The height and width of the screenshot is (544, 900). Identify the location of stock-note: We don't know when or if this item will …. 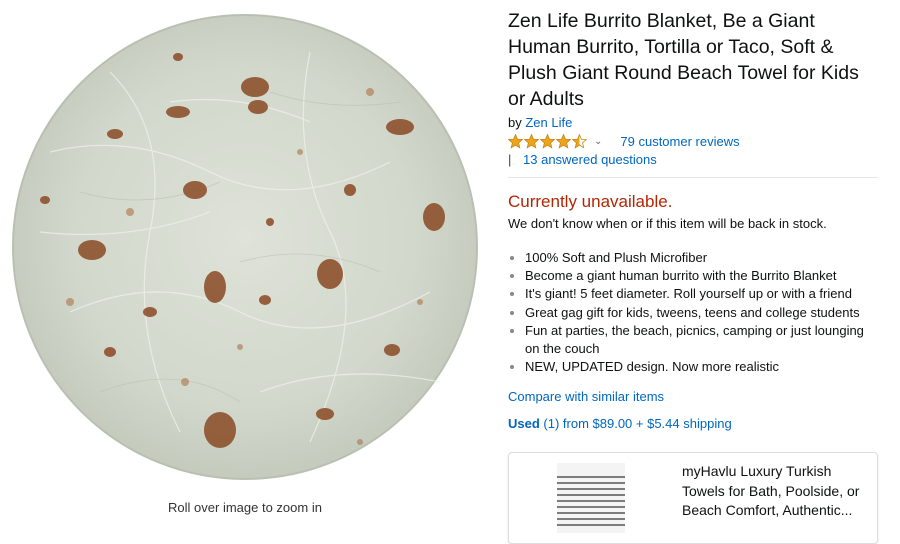
(667, 223).